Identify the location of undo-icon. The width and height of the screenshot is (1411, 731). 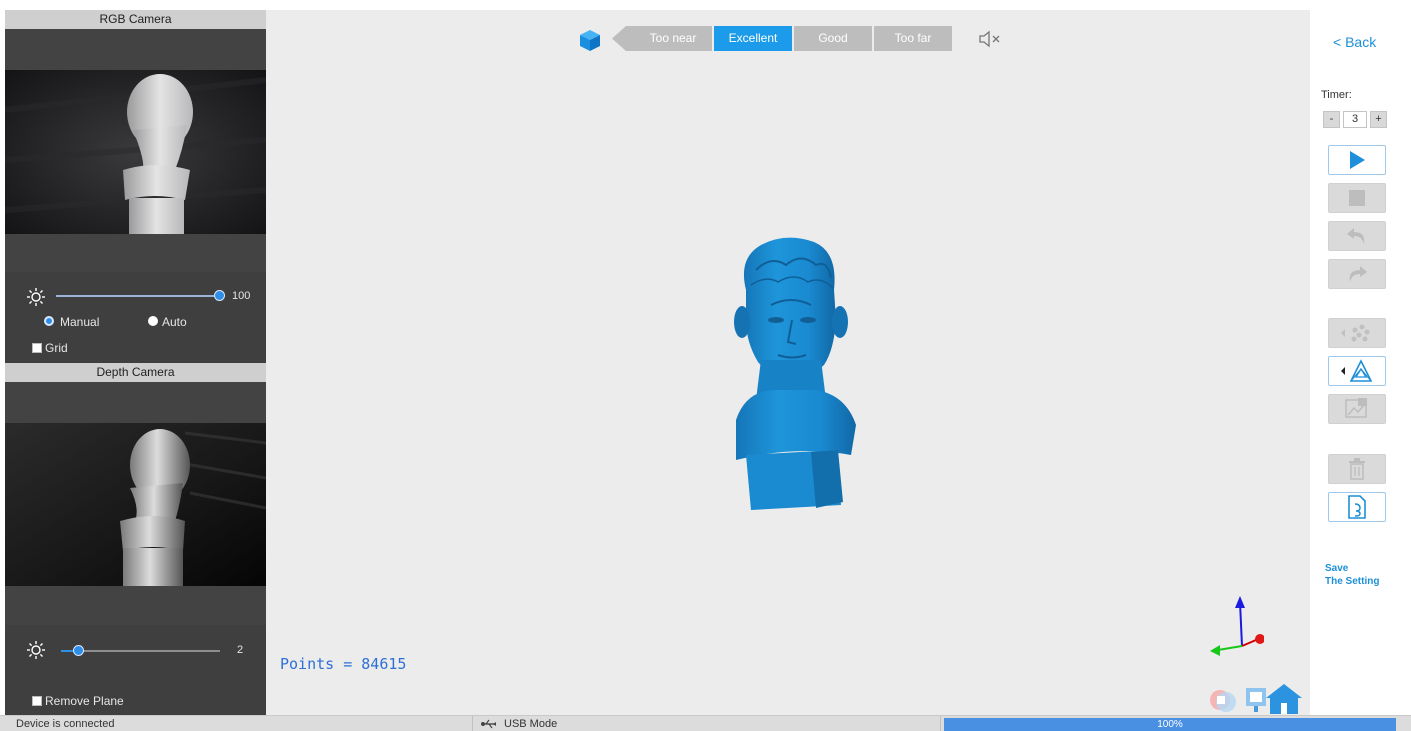
(1356, 236).